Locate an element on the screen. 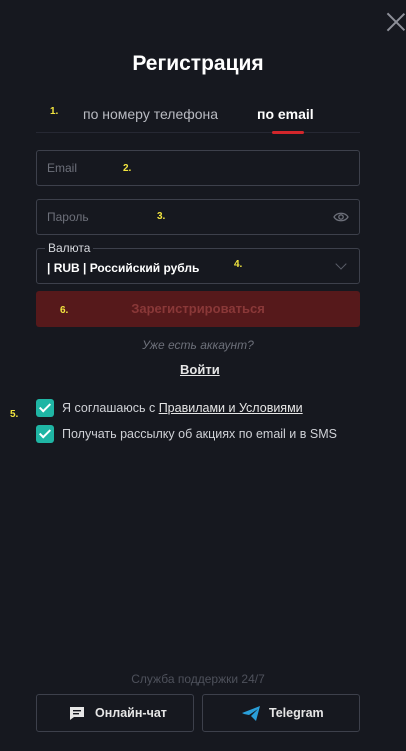 The image size is (406, 751). dialog-title: Регистрация is located at coordinates (198, 63).